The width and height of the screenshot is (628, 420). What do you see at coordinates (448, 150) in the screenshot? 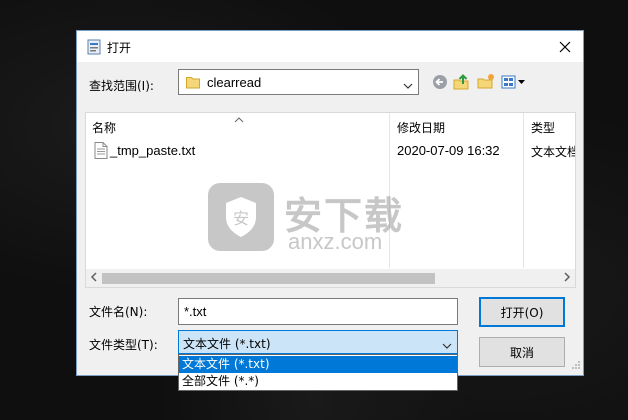
I see `file-date: 2020-07-09 16:32` at bounding box center [448, 150].